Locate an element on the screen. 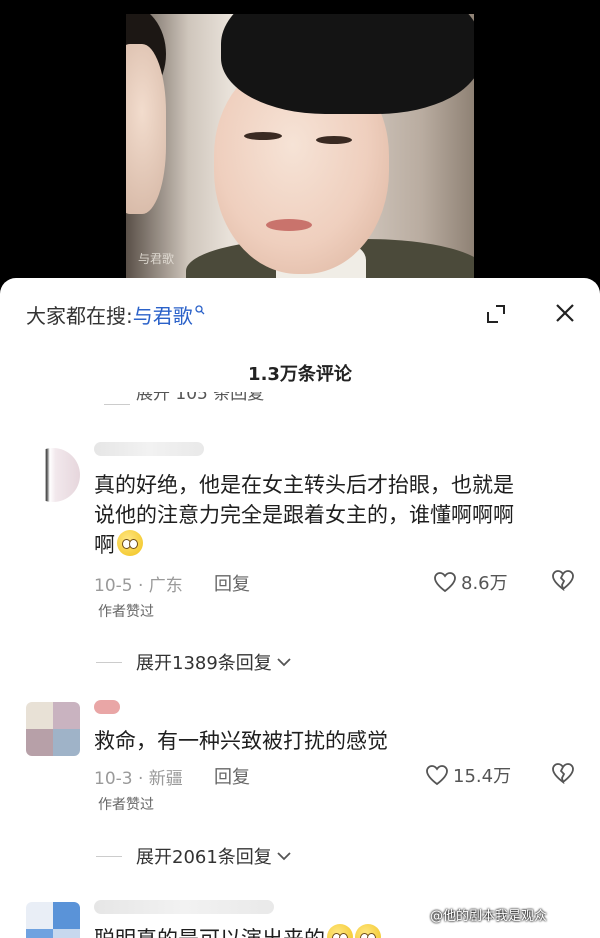 The height and width of the screenshot is (938, 600). comment-line: 救命，有一种兴致被打扰的感觉 is located at coordinates (241, 741).